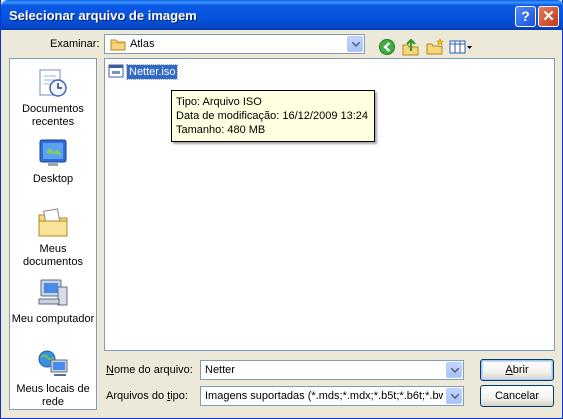  Describe the element at coordinates (387, 47) in the screenshot. I see `back-icon` at that location.